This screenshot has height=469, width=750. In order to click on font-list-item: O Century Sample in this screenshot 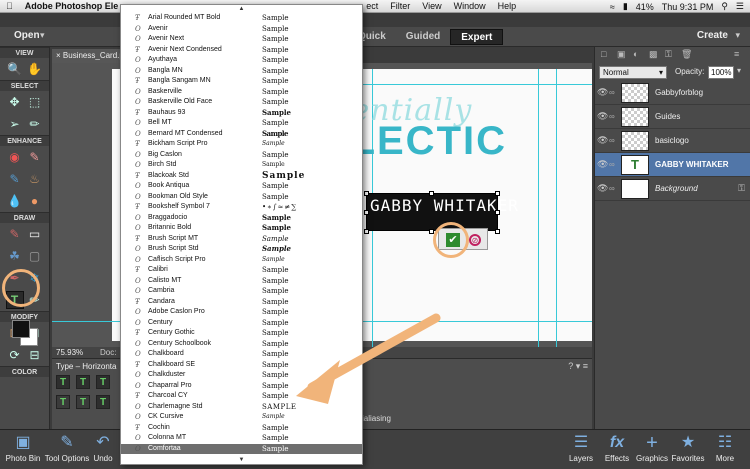, I will do `click(241, 323)`.